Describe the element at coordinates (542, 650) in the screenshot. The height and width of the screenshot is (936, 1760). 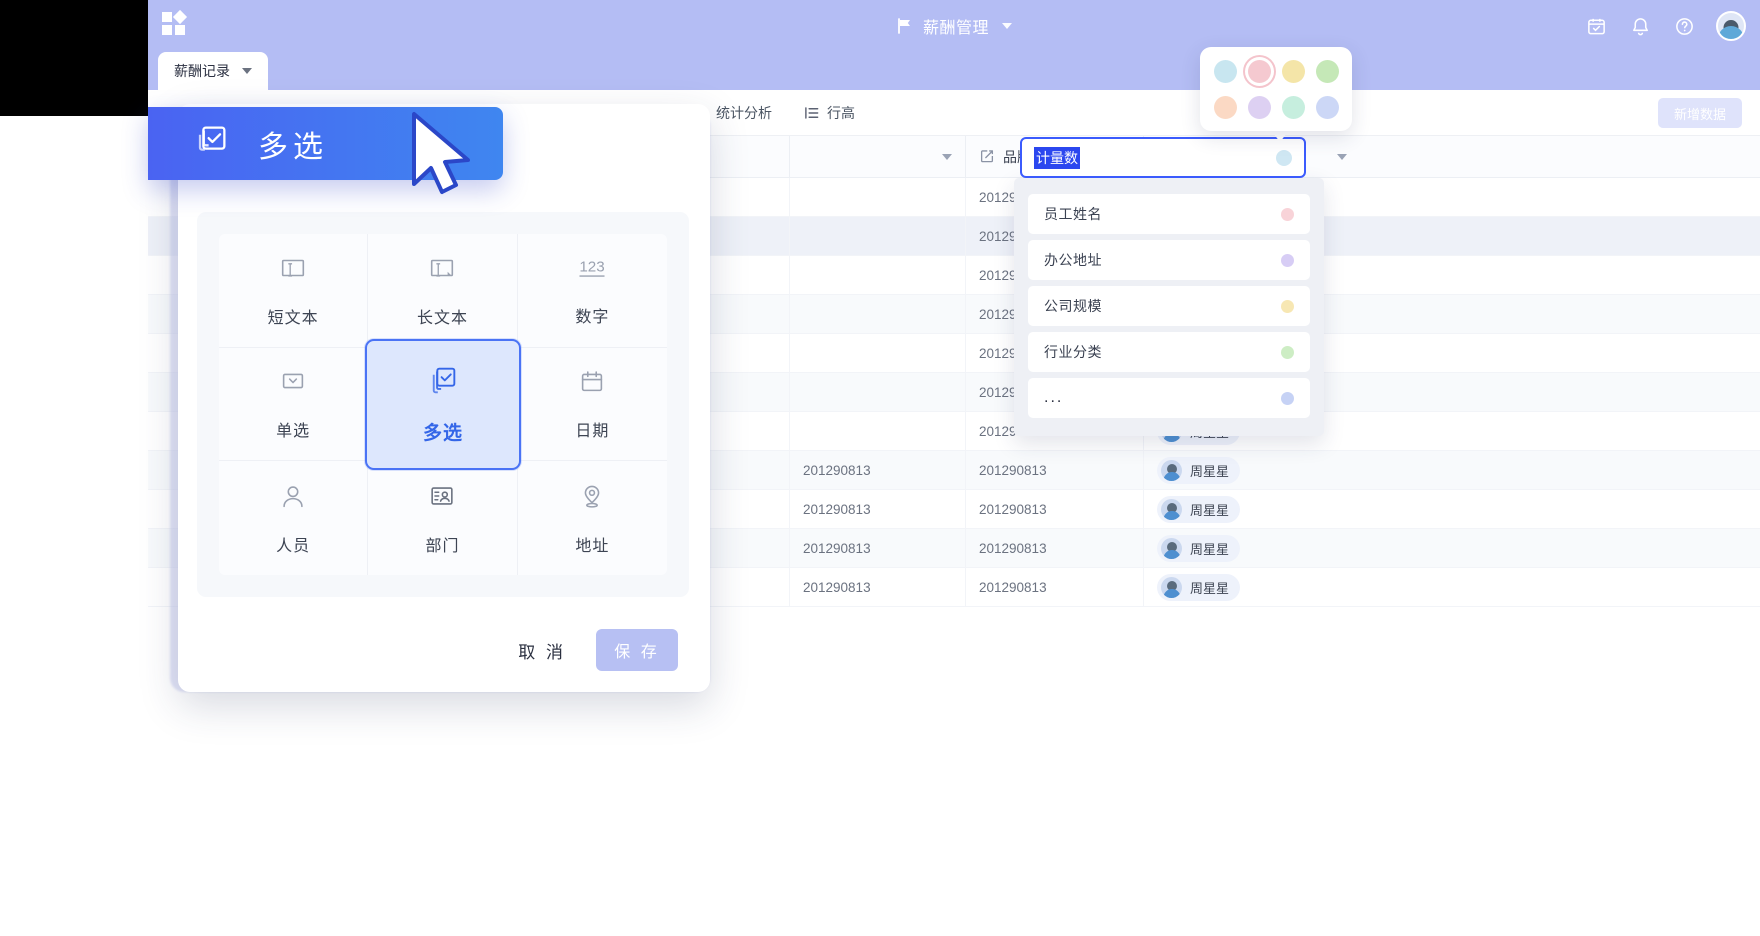
I see `cancel-button: 取 消` at that location.